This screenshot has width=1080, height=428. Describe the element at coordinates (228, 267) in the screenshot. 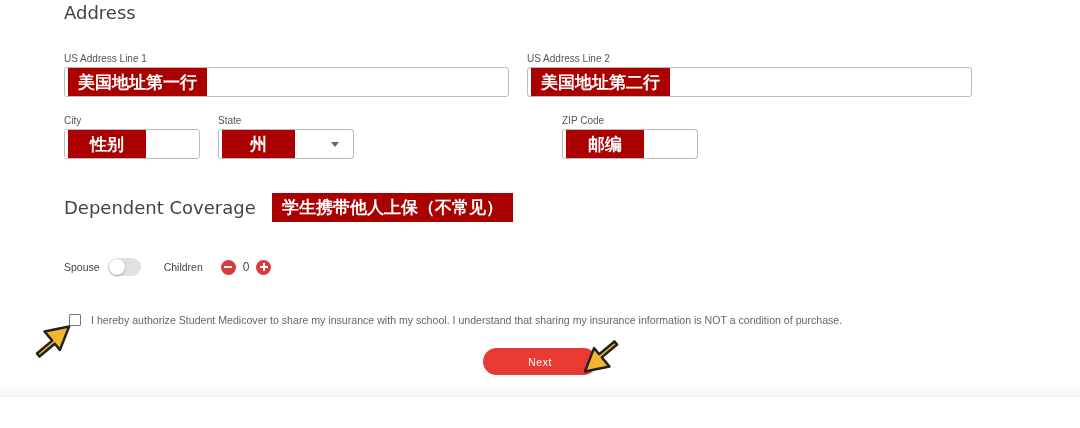

I see `minus-icon` at that location.